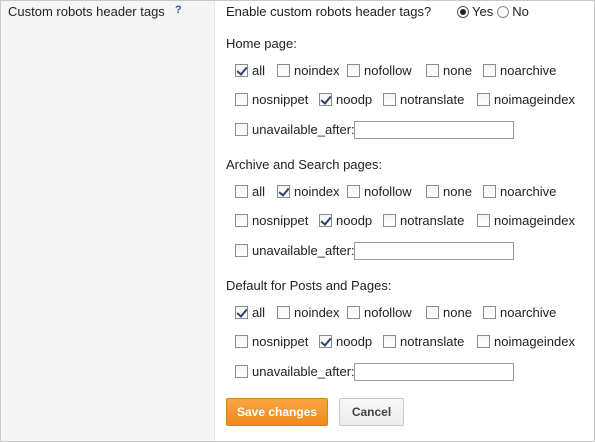 The image size is (595, 442). I want to click on save-button: Save changes, so click(277, 412).